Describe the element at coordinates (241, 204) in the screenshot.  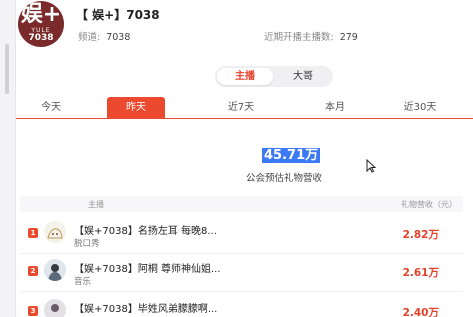
I see `table-header: 主播 礼物营收（元）` at that location.